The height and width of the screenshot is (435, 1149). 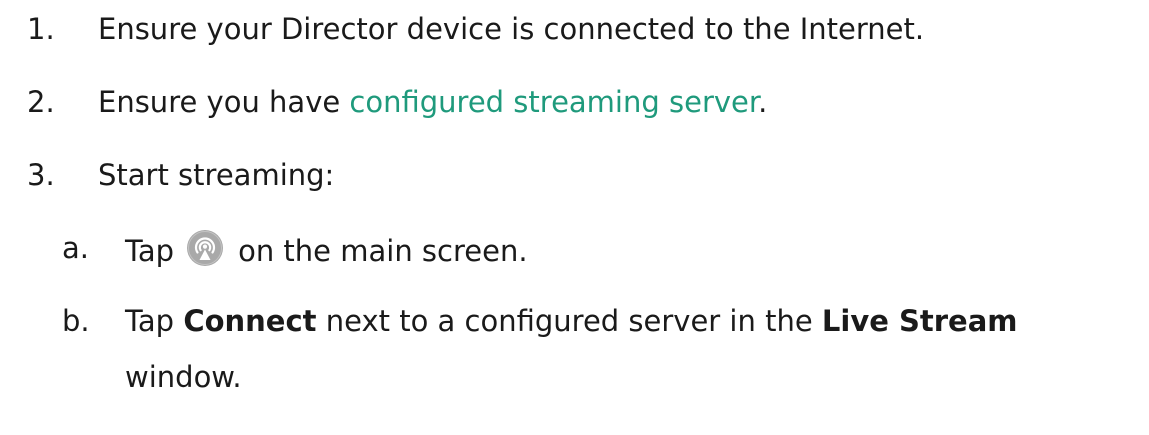 I want to click on step-number: 1., so click(x=41, y=29).